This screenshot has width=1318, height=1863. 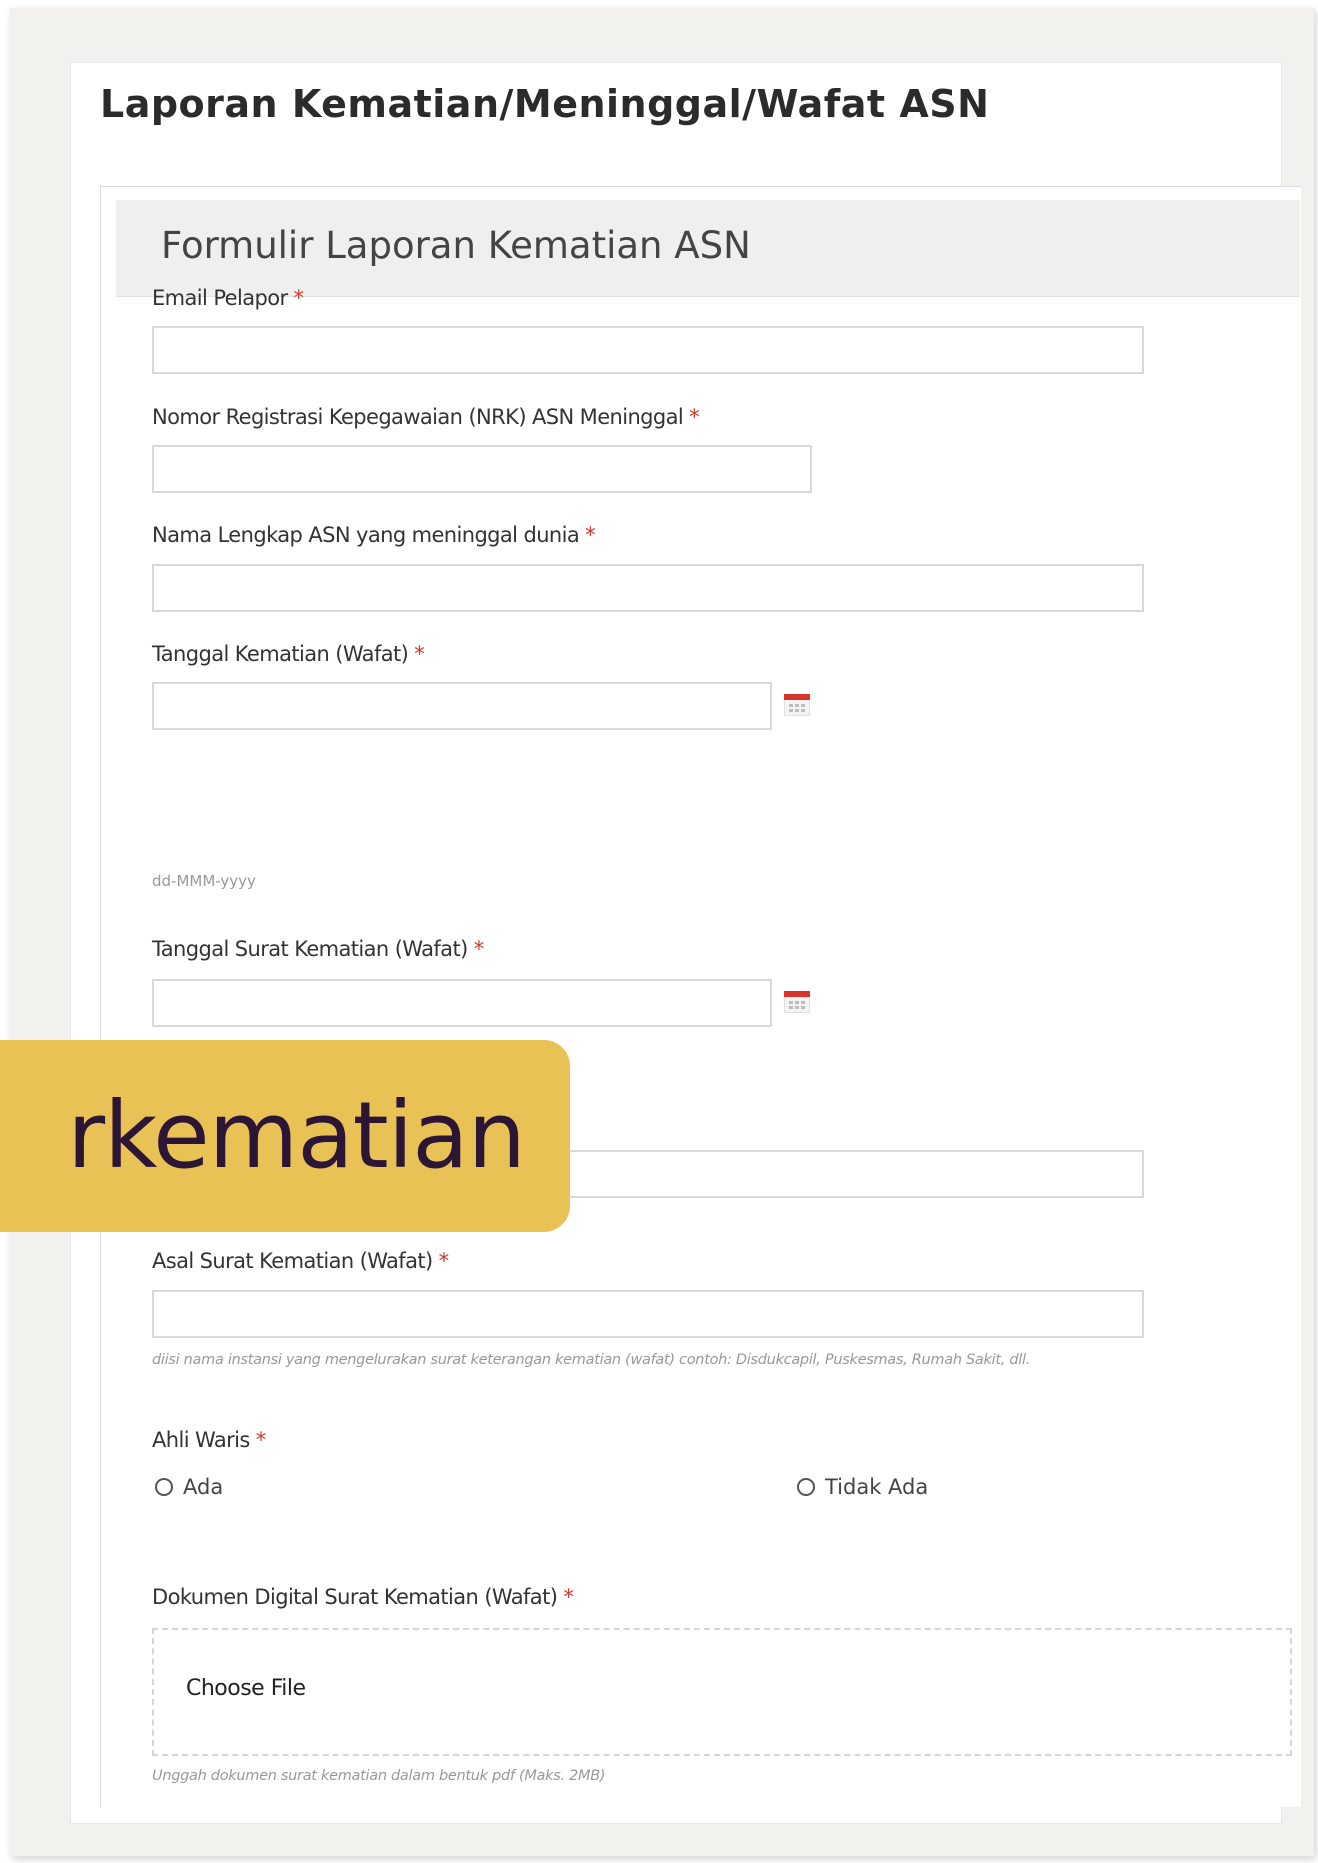 I want to click on radio-tidak-ada-label: Tidak Ada, so click(x=877, y=1487).